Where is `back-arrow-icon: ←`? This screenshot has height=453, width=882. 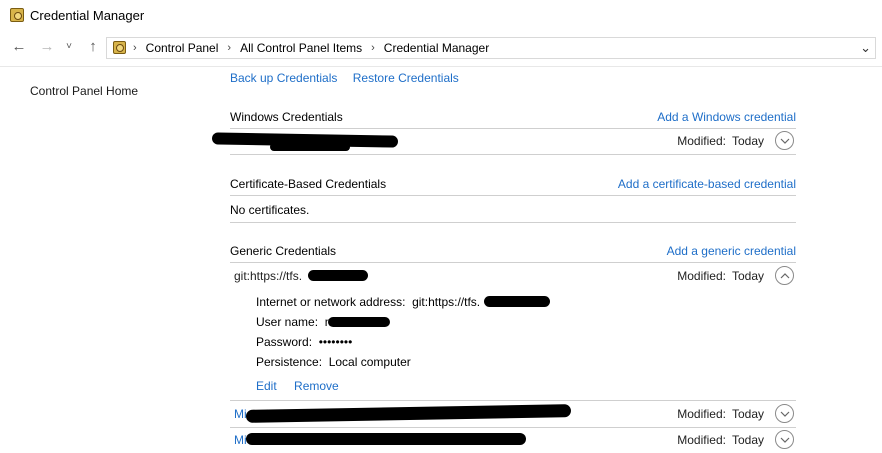 back-arrow-icon: ← is located at coordinates (19, 47).